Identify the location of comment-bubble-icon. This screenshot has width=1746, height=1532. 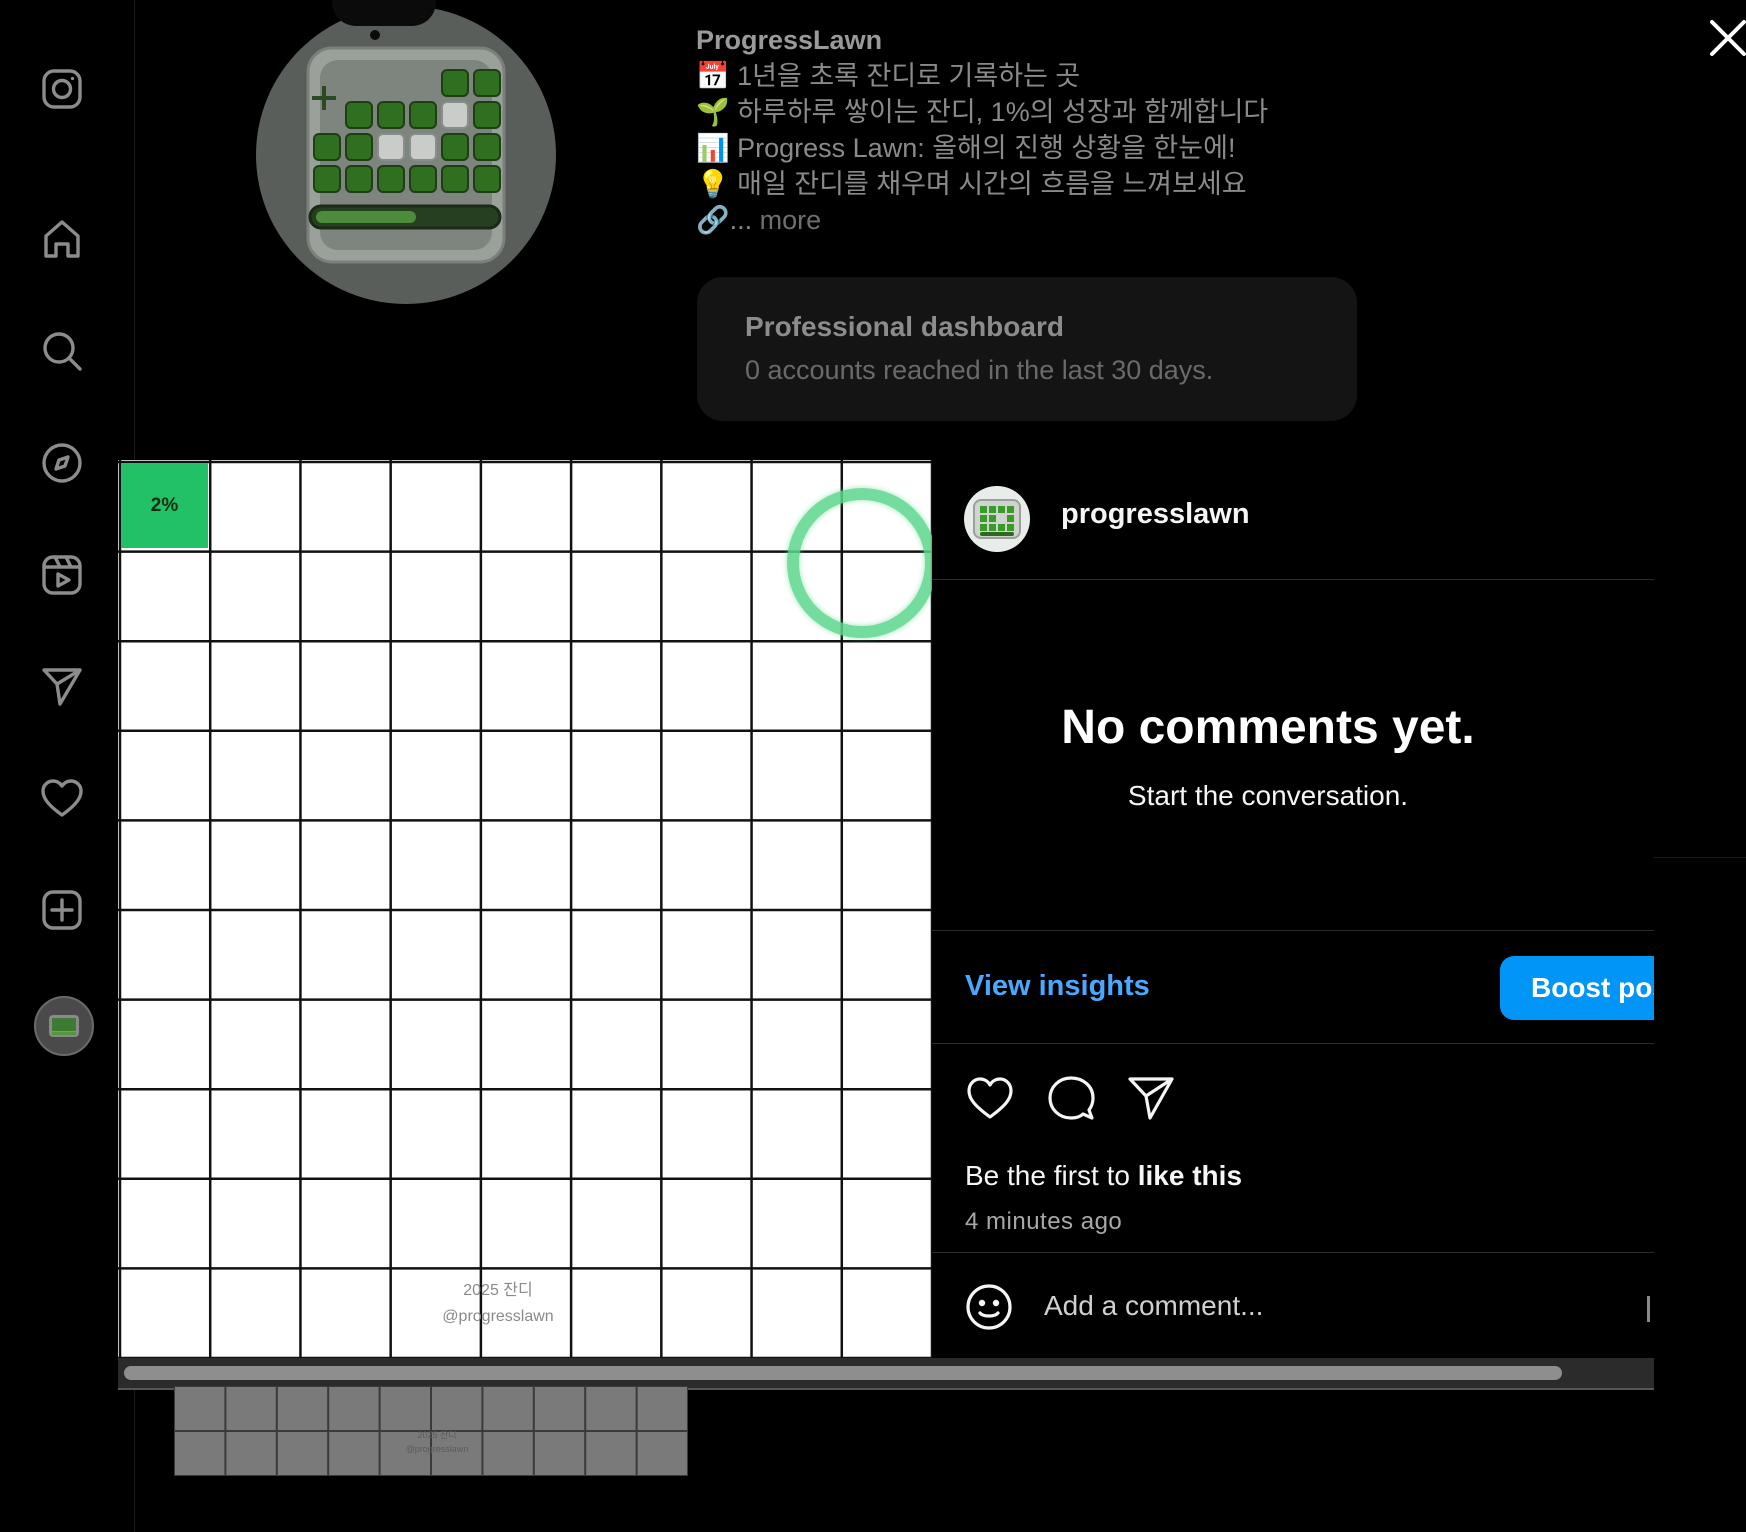
(1071, 1098).